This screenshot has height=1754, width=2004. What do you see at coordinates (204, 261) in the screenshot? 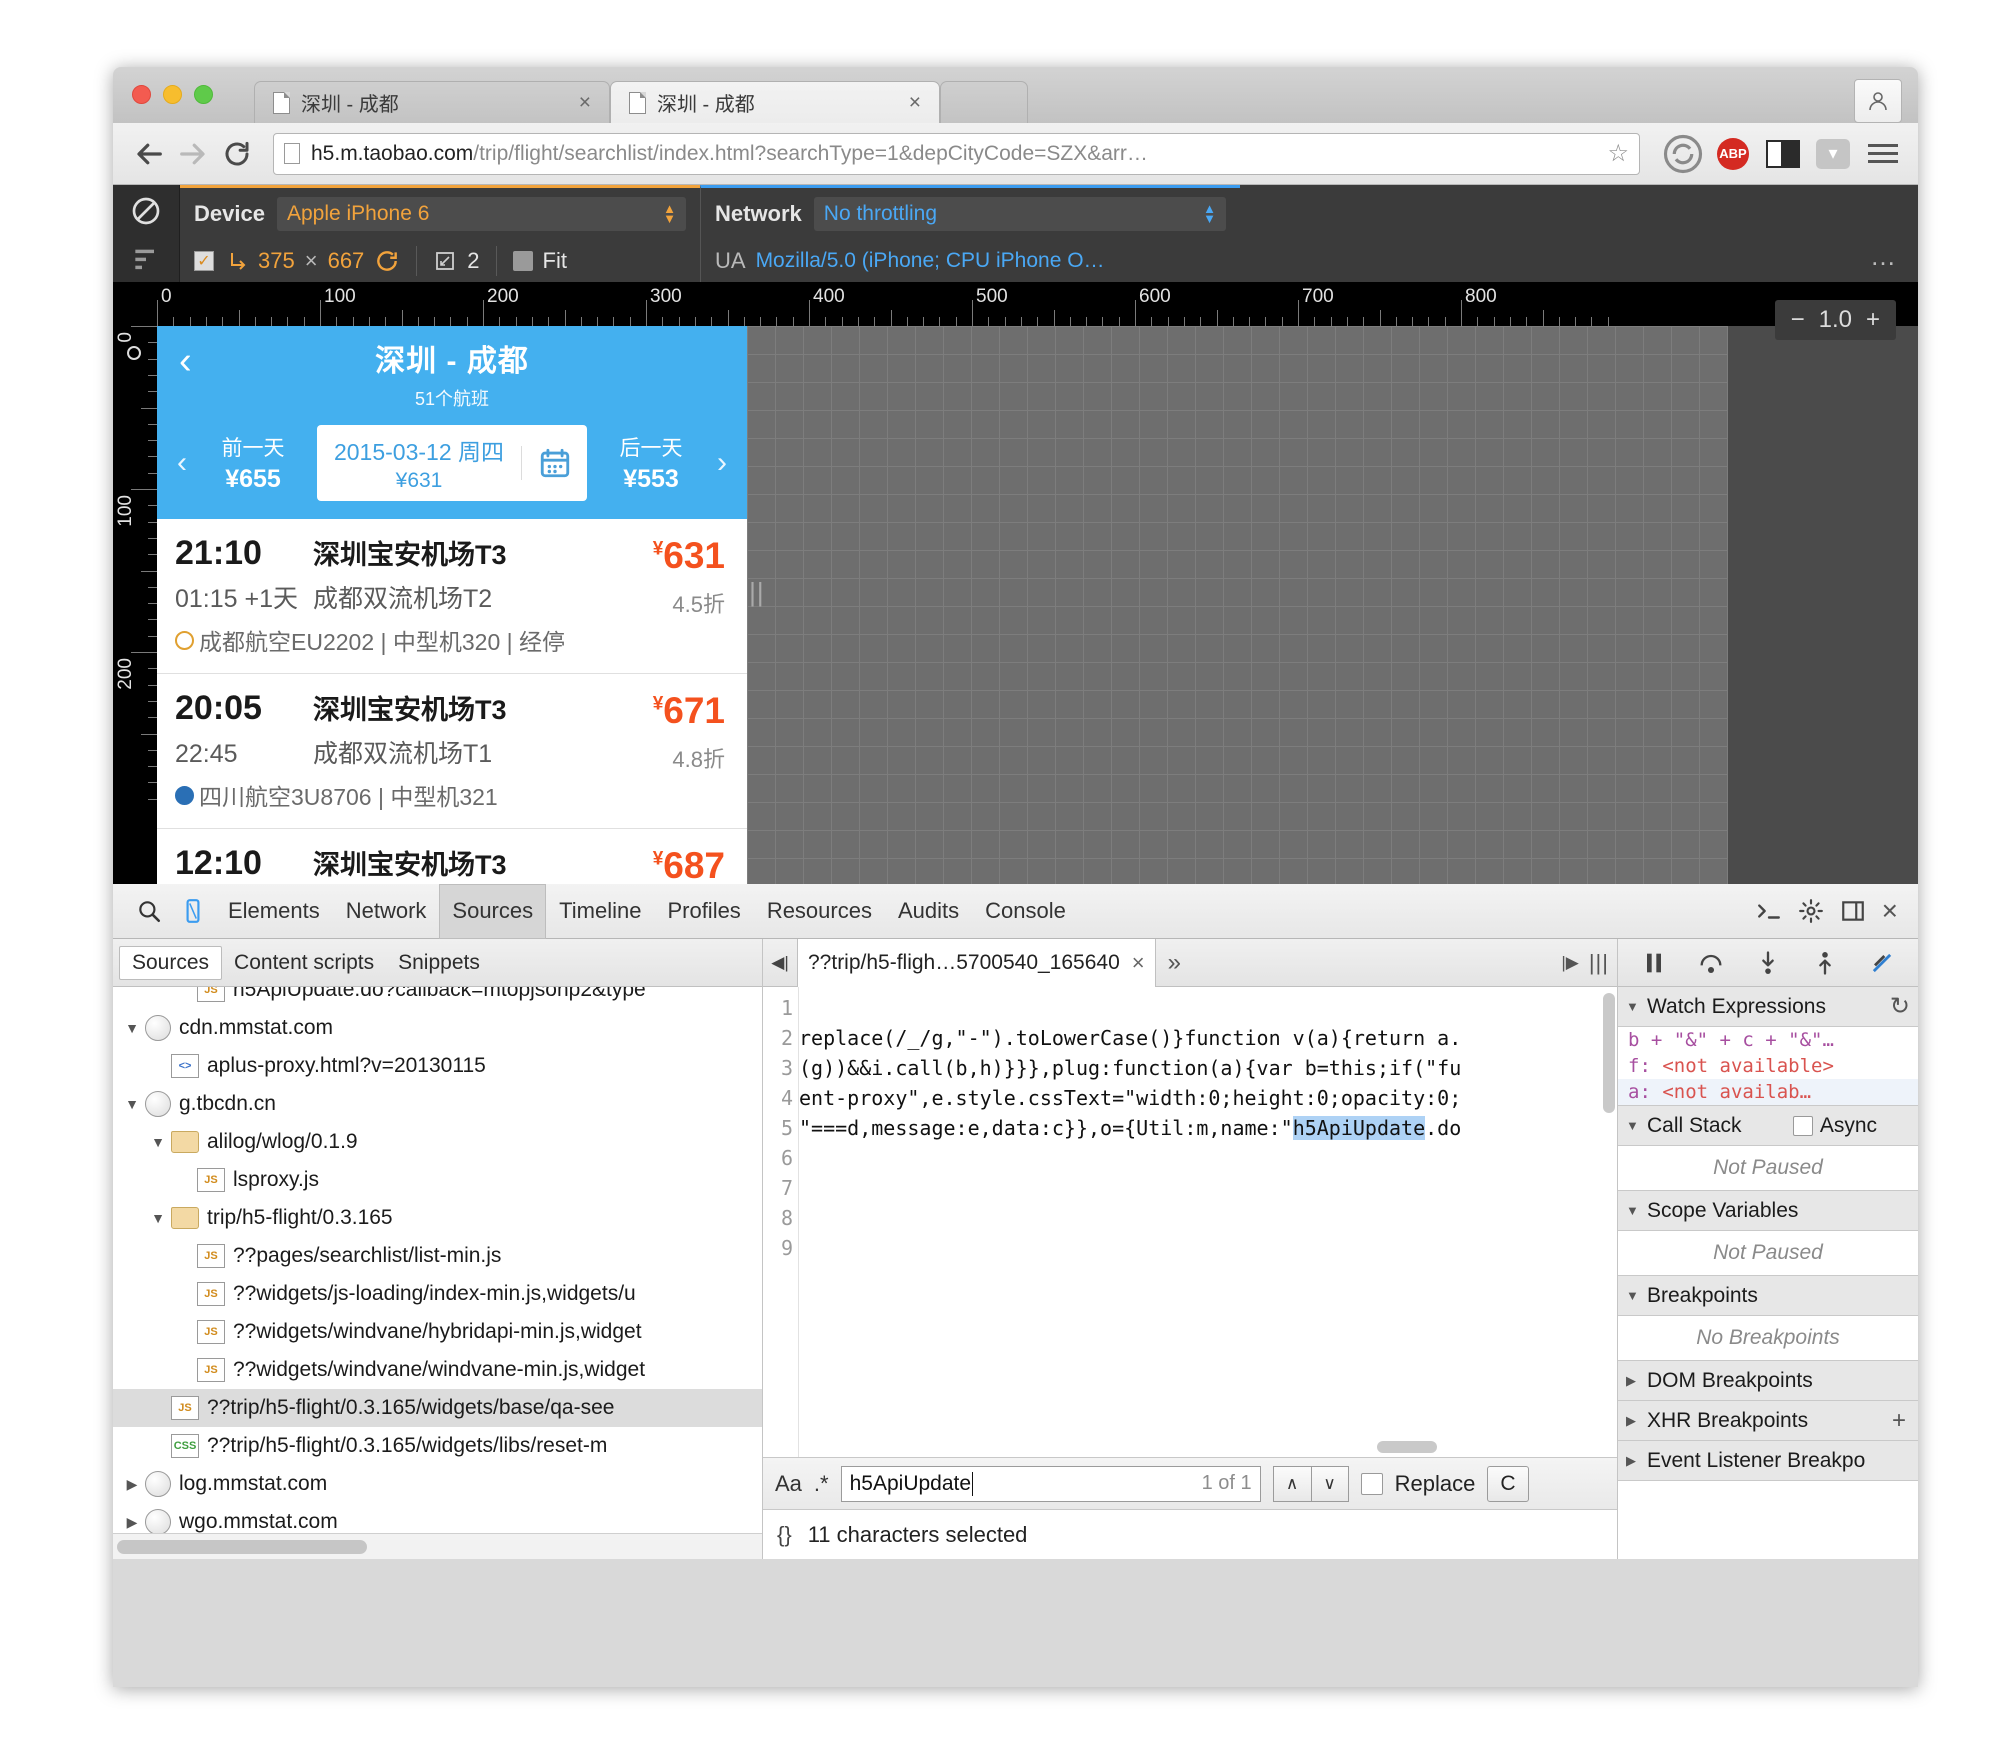
I see `device-enabled-checkbox: ✓` at bounding box center [204, 261].